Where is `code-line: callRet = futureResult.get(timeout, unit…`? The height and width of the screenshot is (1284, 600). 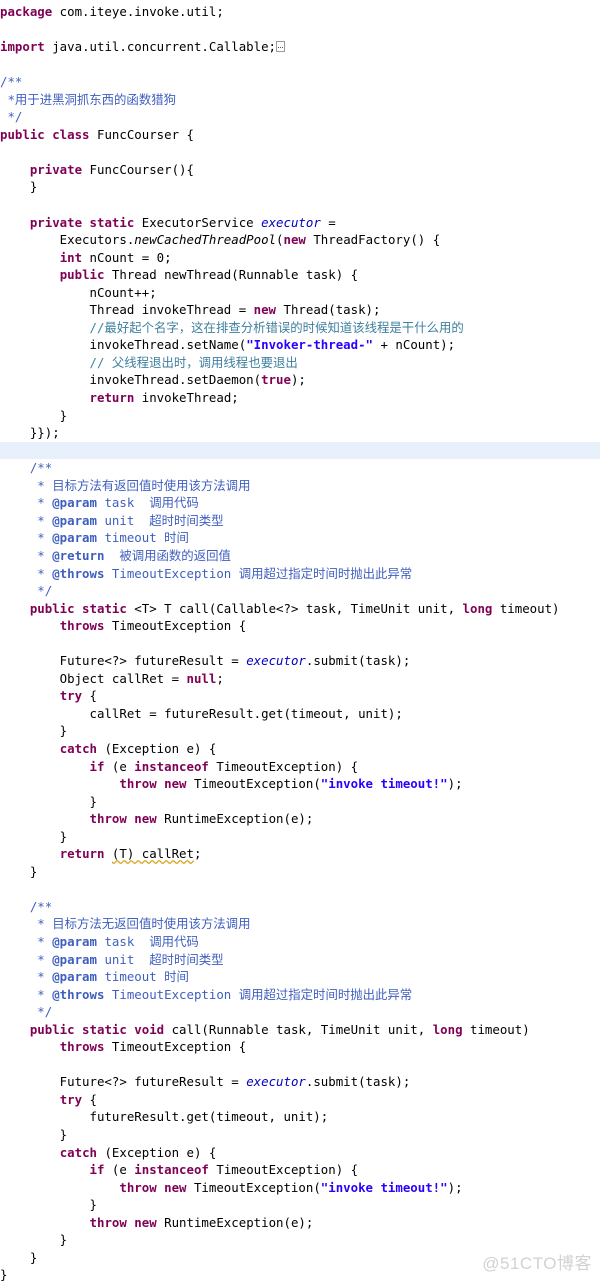
code-line: callRet = futureResult.get(timeout, unit… is located at coordinates (201, 713).